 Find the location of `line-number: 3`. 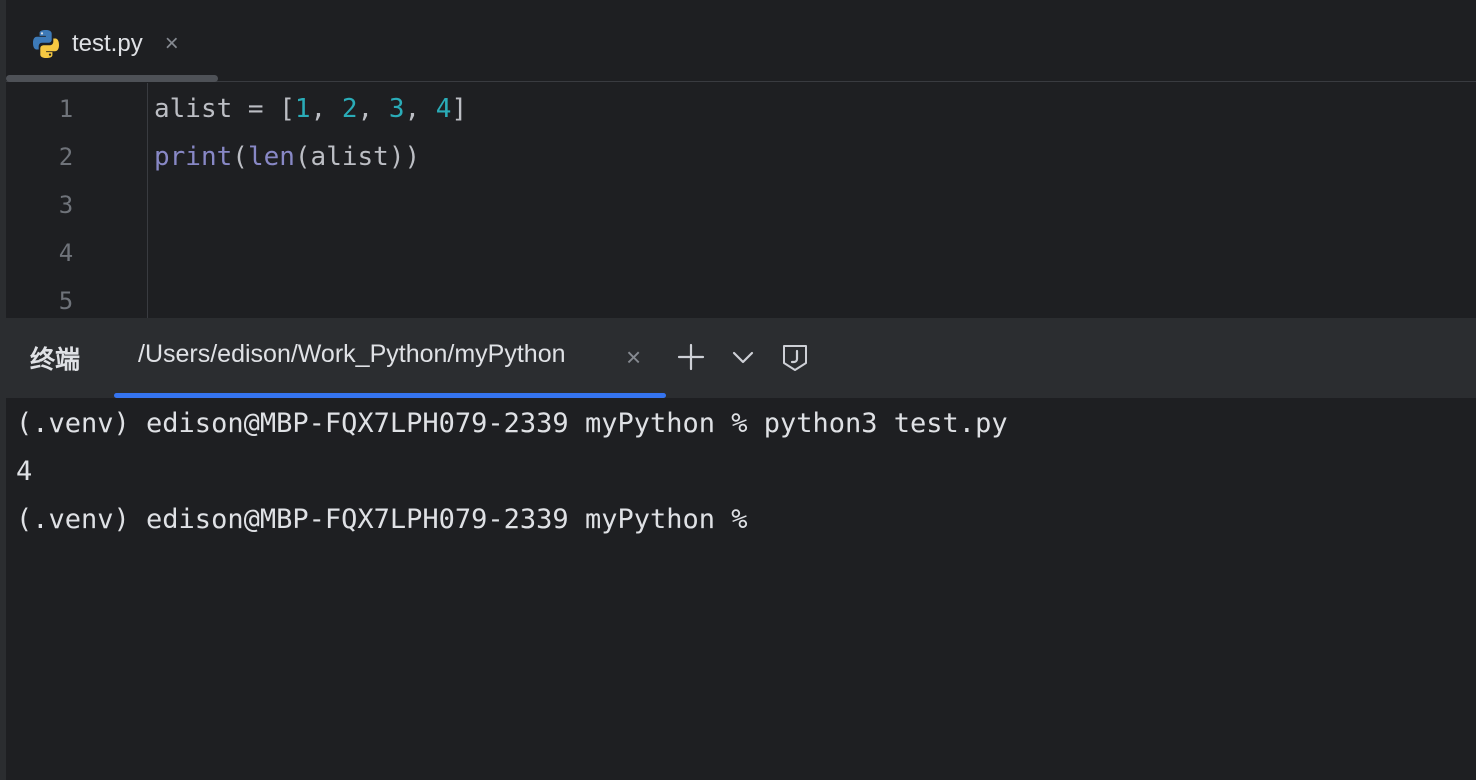

line-number: 3 is located at coordinates (66, 205).